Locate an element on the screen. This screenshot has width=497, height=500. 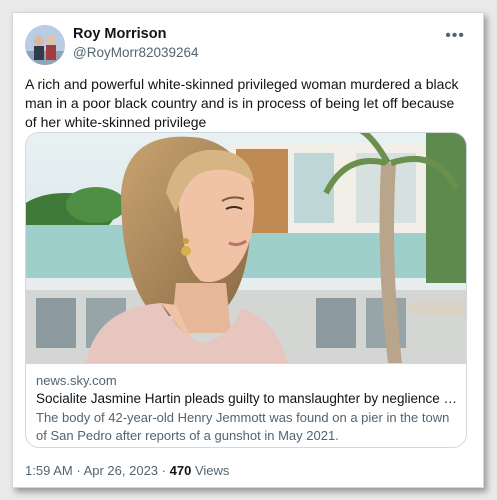
tweet-time: 1:59 AM is located at coordinates (49, 470).